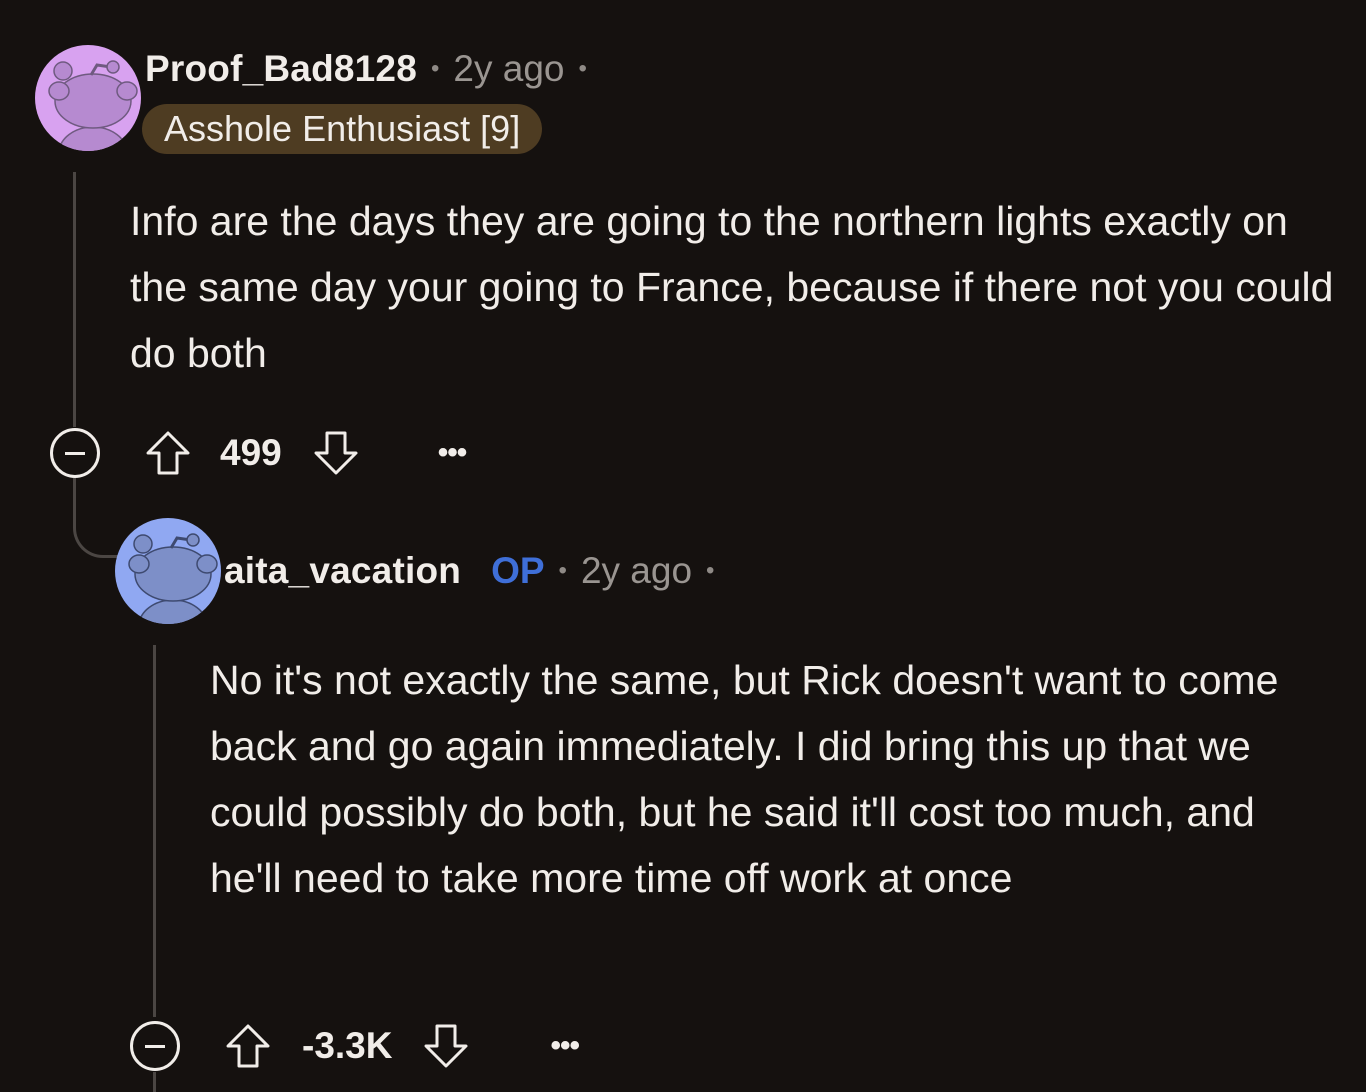 The height and width of the screenshot is (1092, 1366). I want to click on vote-score: -3.3K, so click(347, 1045).